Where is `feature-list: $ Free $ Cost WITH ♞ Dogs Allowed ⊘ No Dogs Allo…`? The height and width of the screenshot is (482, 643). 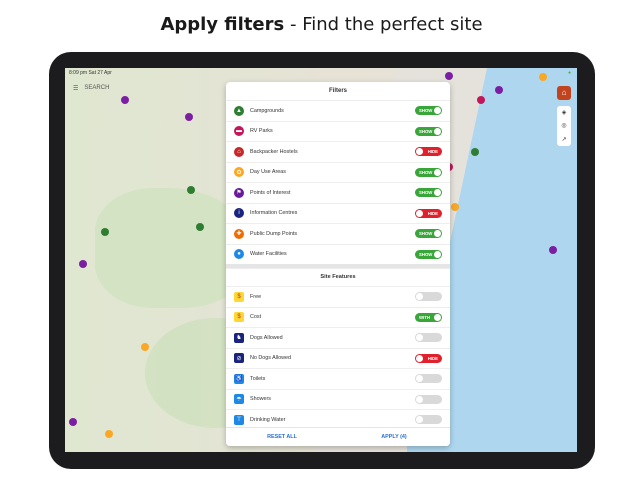
feature-list: $ Free $ Cost WITH ♞ Dogs Allowed ⊘ No Dogs Allo… is located at coordinates (338, 358).